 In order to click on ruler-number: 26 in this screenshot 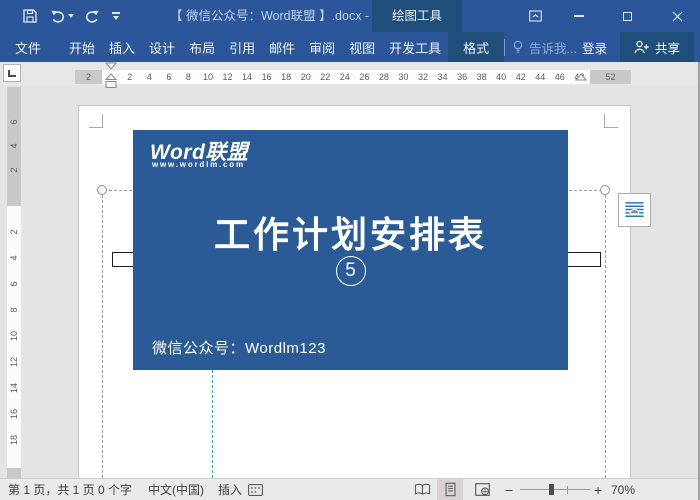, I will do `click(364, 77)`.